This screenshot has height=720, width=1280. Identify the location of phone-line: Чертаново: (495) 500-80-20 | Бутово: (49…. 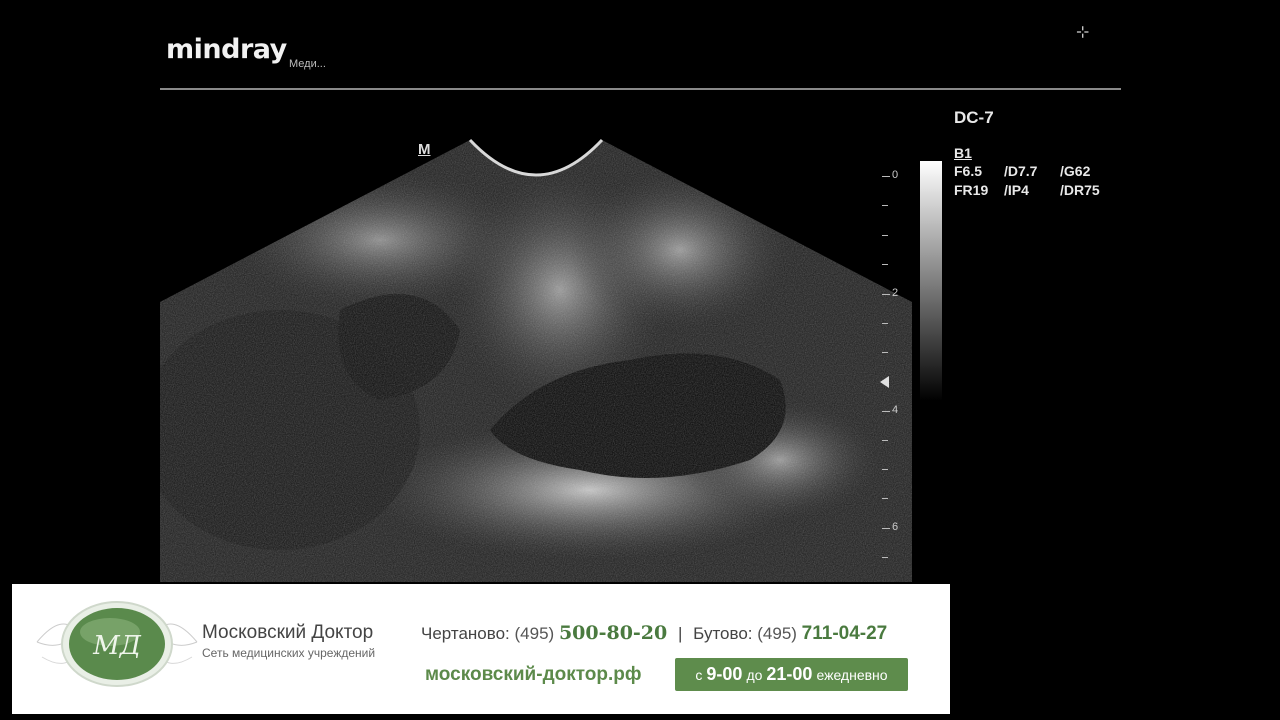
(654, 633).